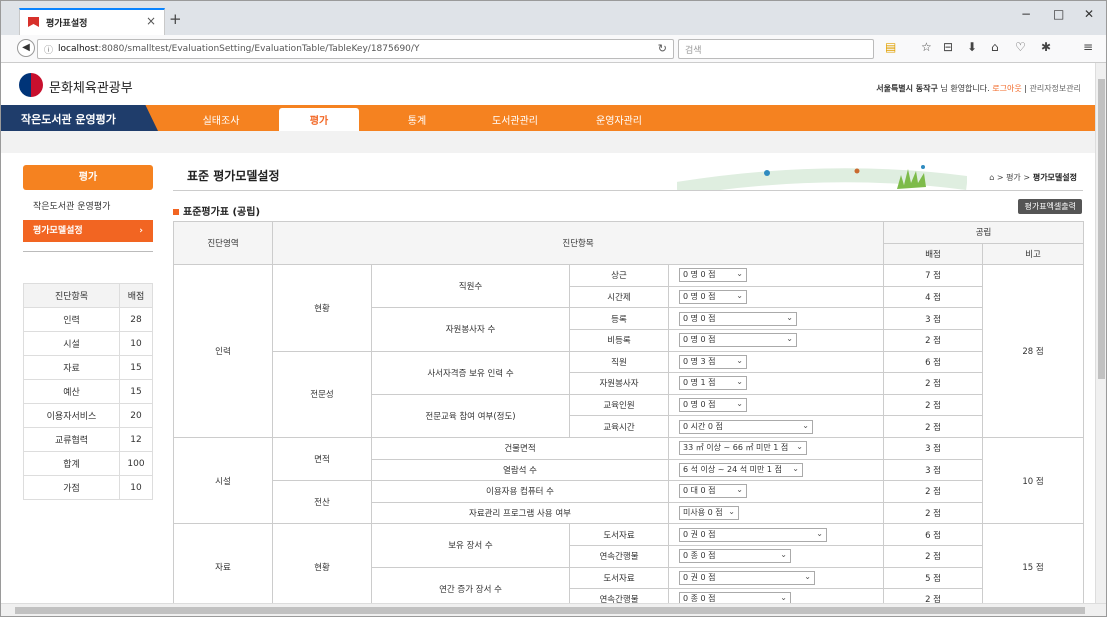  I want to click on score-select: 0 대 0 점 ⌄, so click(713, 491).